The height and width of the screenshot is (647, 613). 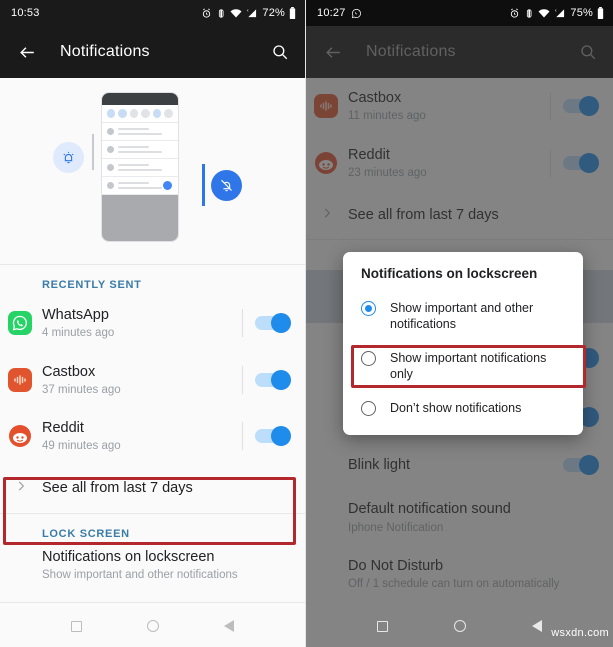 I want to click on bell-icon, so click(x=68, y=157).